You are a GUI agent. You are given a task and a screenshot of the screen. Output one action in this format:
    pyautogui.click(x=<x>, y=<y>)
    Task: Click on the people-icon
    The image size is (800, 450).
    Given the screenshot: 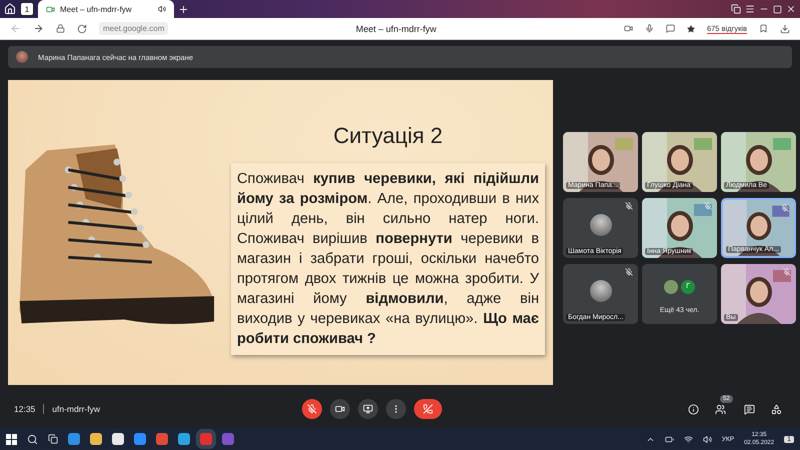 What is the action you would take?
    pyautogui.click(x=720, y=409)
    